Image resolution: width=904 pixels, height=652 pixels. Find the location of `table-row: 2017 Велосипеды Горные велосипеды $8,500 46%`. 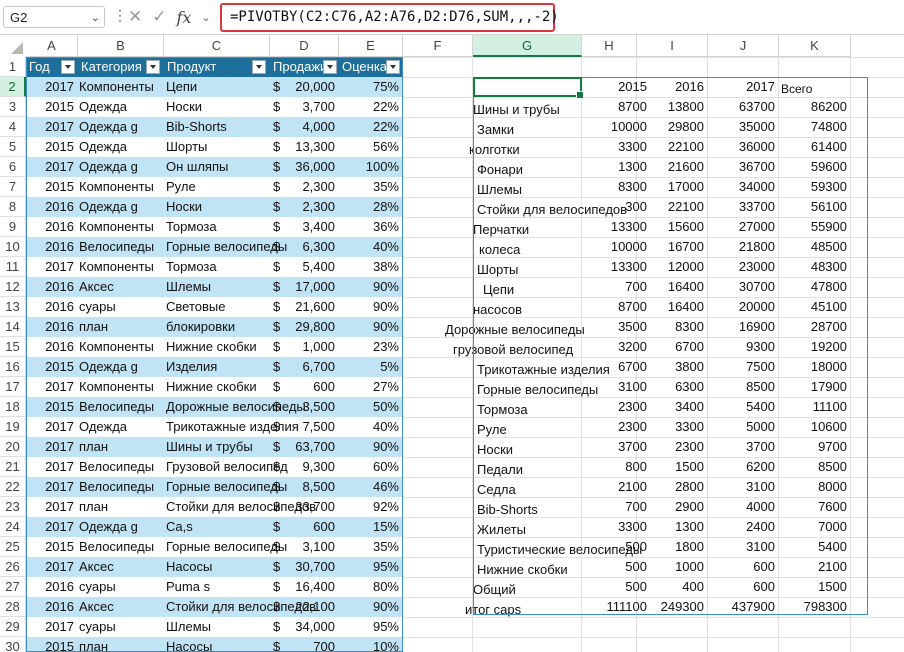

table-row: 2017 Велосипеды Горные велосипеды $8,500 46% is located at coordinates (214, 487).